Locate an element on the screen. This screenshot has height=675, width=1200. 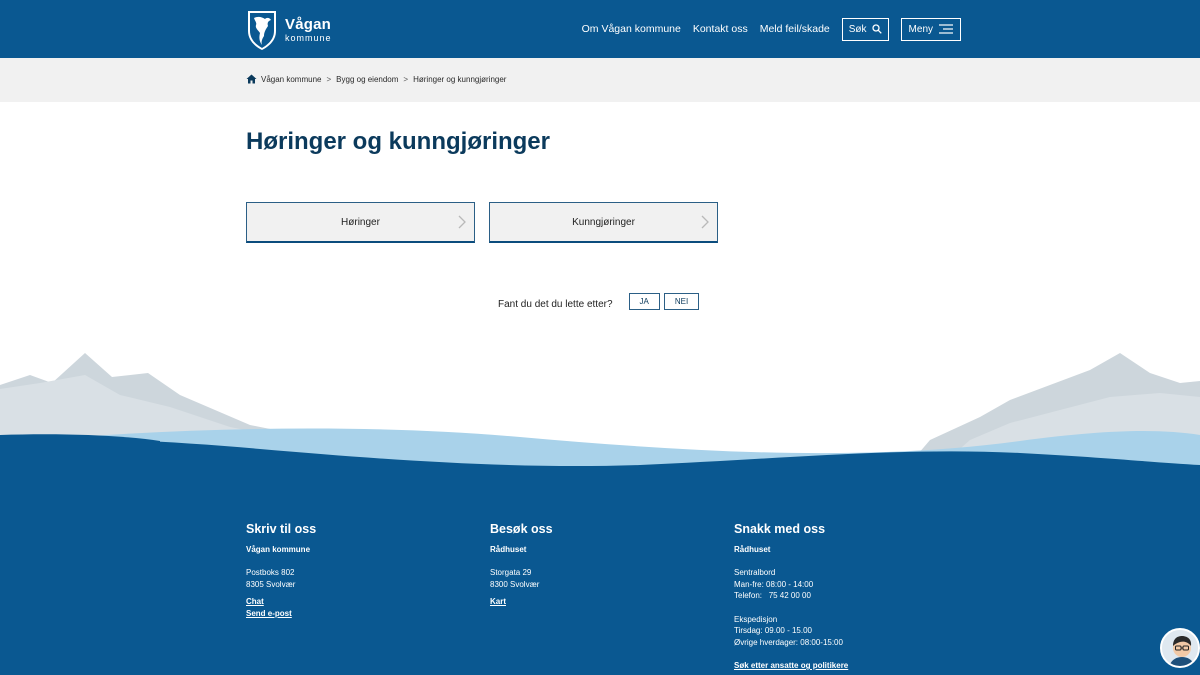
footer-expedition-tuesday: Tirsdag: 09.00 - 15.00 is located at coordinates (773, 630).